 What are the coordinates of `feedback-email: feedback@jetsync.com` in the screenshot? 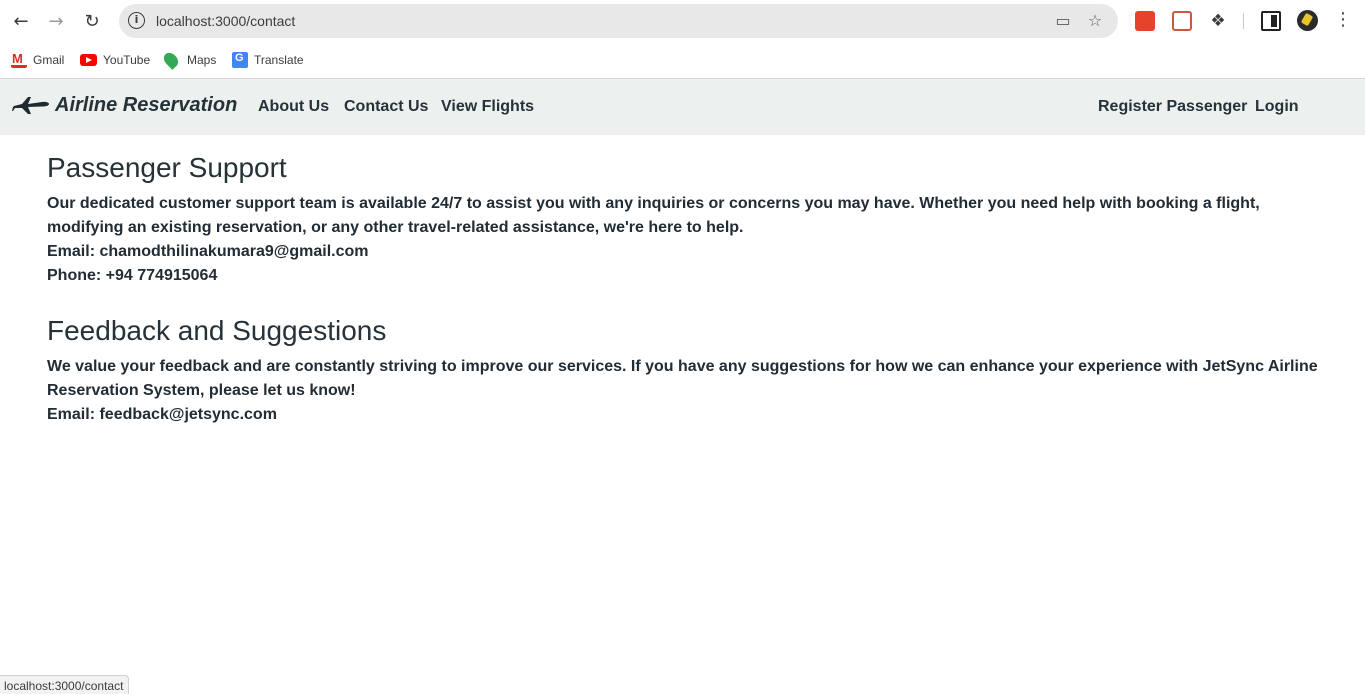 It's located at (188, 414).